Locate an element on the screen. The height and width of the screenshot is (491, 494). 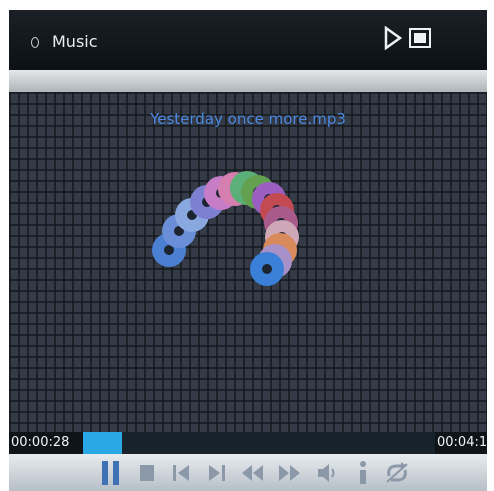
info-button is located at coordinates (363, 473).